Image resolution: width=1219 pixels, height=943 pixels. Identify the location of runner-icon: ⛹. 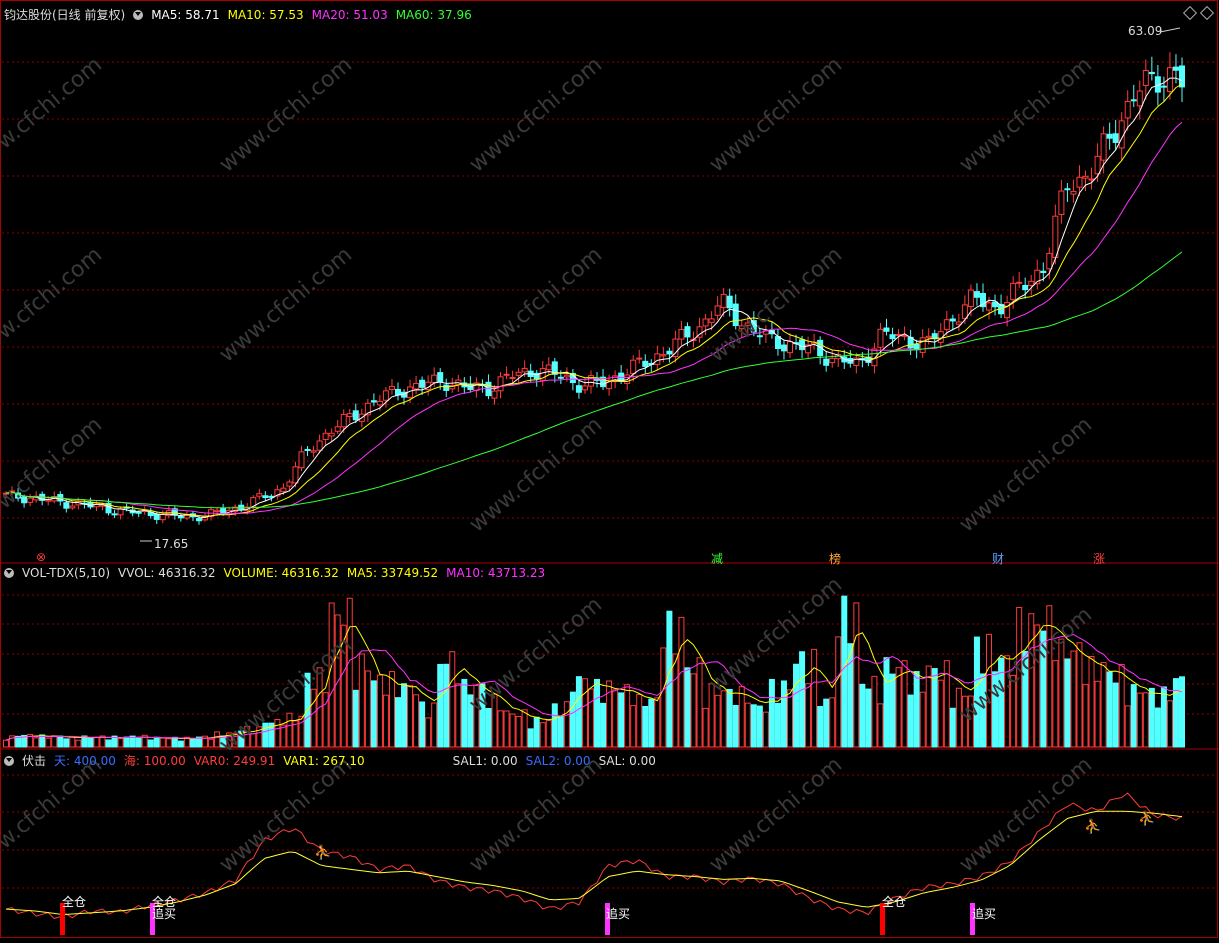
(1146, 818).